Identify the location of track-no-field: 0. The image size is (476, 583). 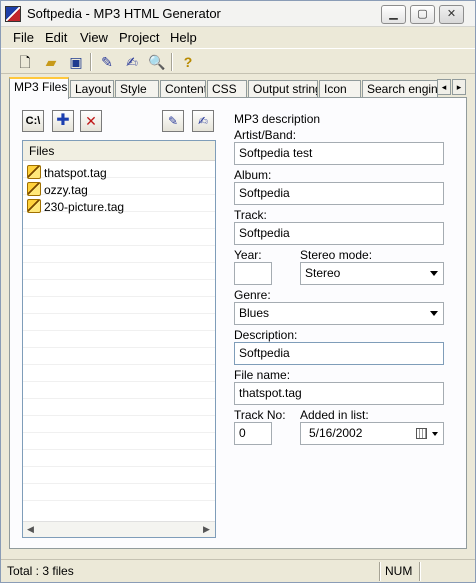
(253, 433).